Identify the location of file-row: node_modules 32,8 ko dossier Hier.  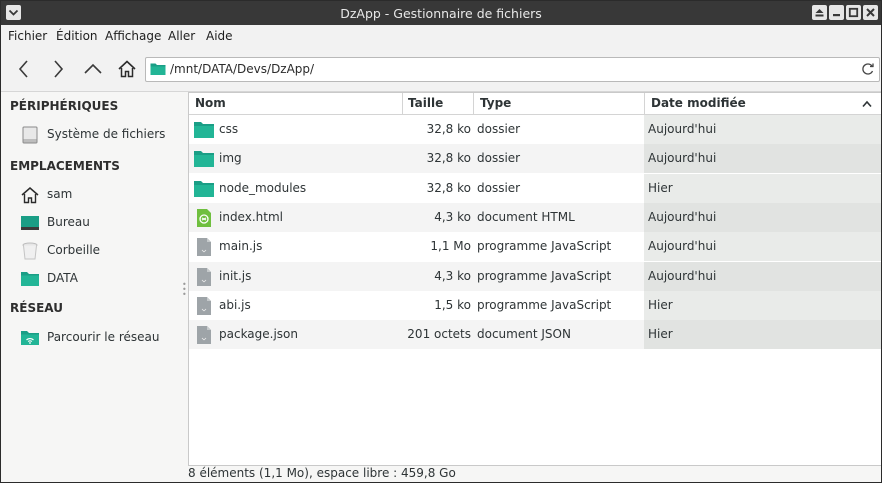
(535, 188).